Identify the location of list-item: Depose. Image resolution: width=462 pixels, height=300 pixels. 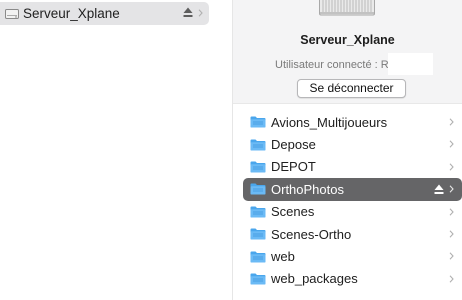
(352, 144).